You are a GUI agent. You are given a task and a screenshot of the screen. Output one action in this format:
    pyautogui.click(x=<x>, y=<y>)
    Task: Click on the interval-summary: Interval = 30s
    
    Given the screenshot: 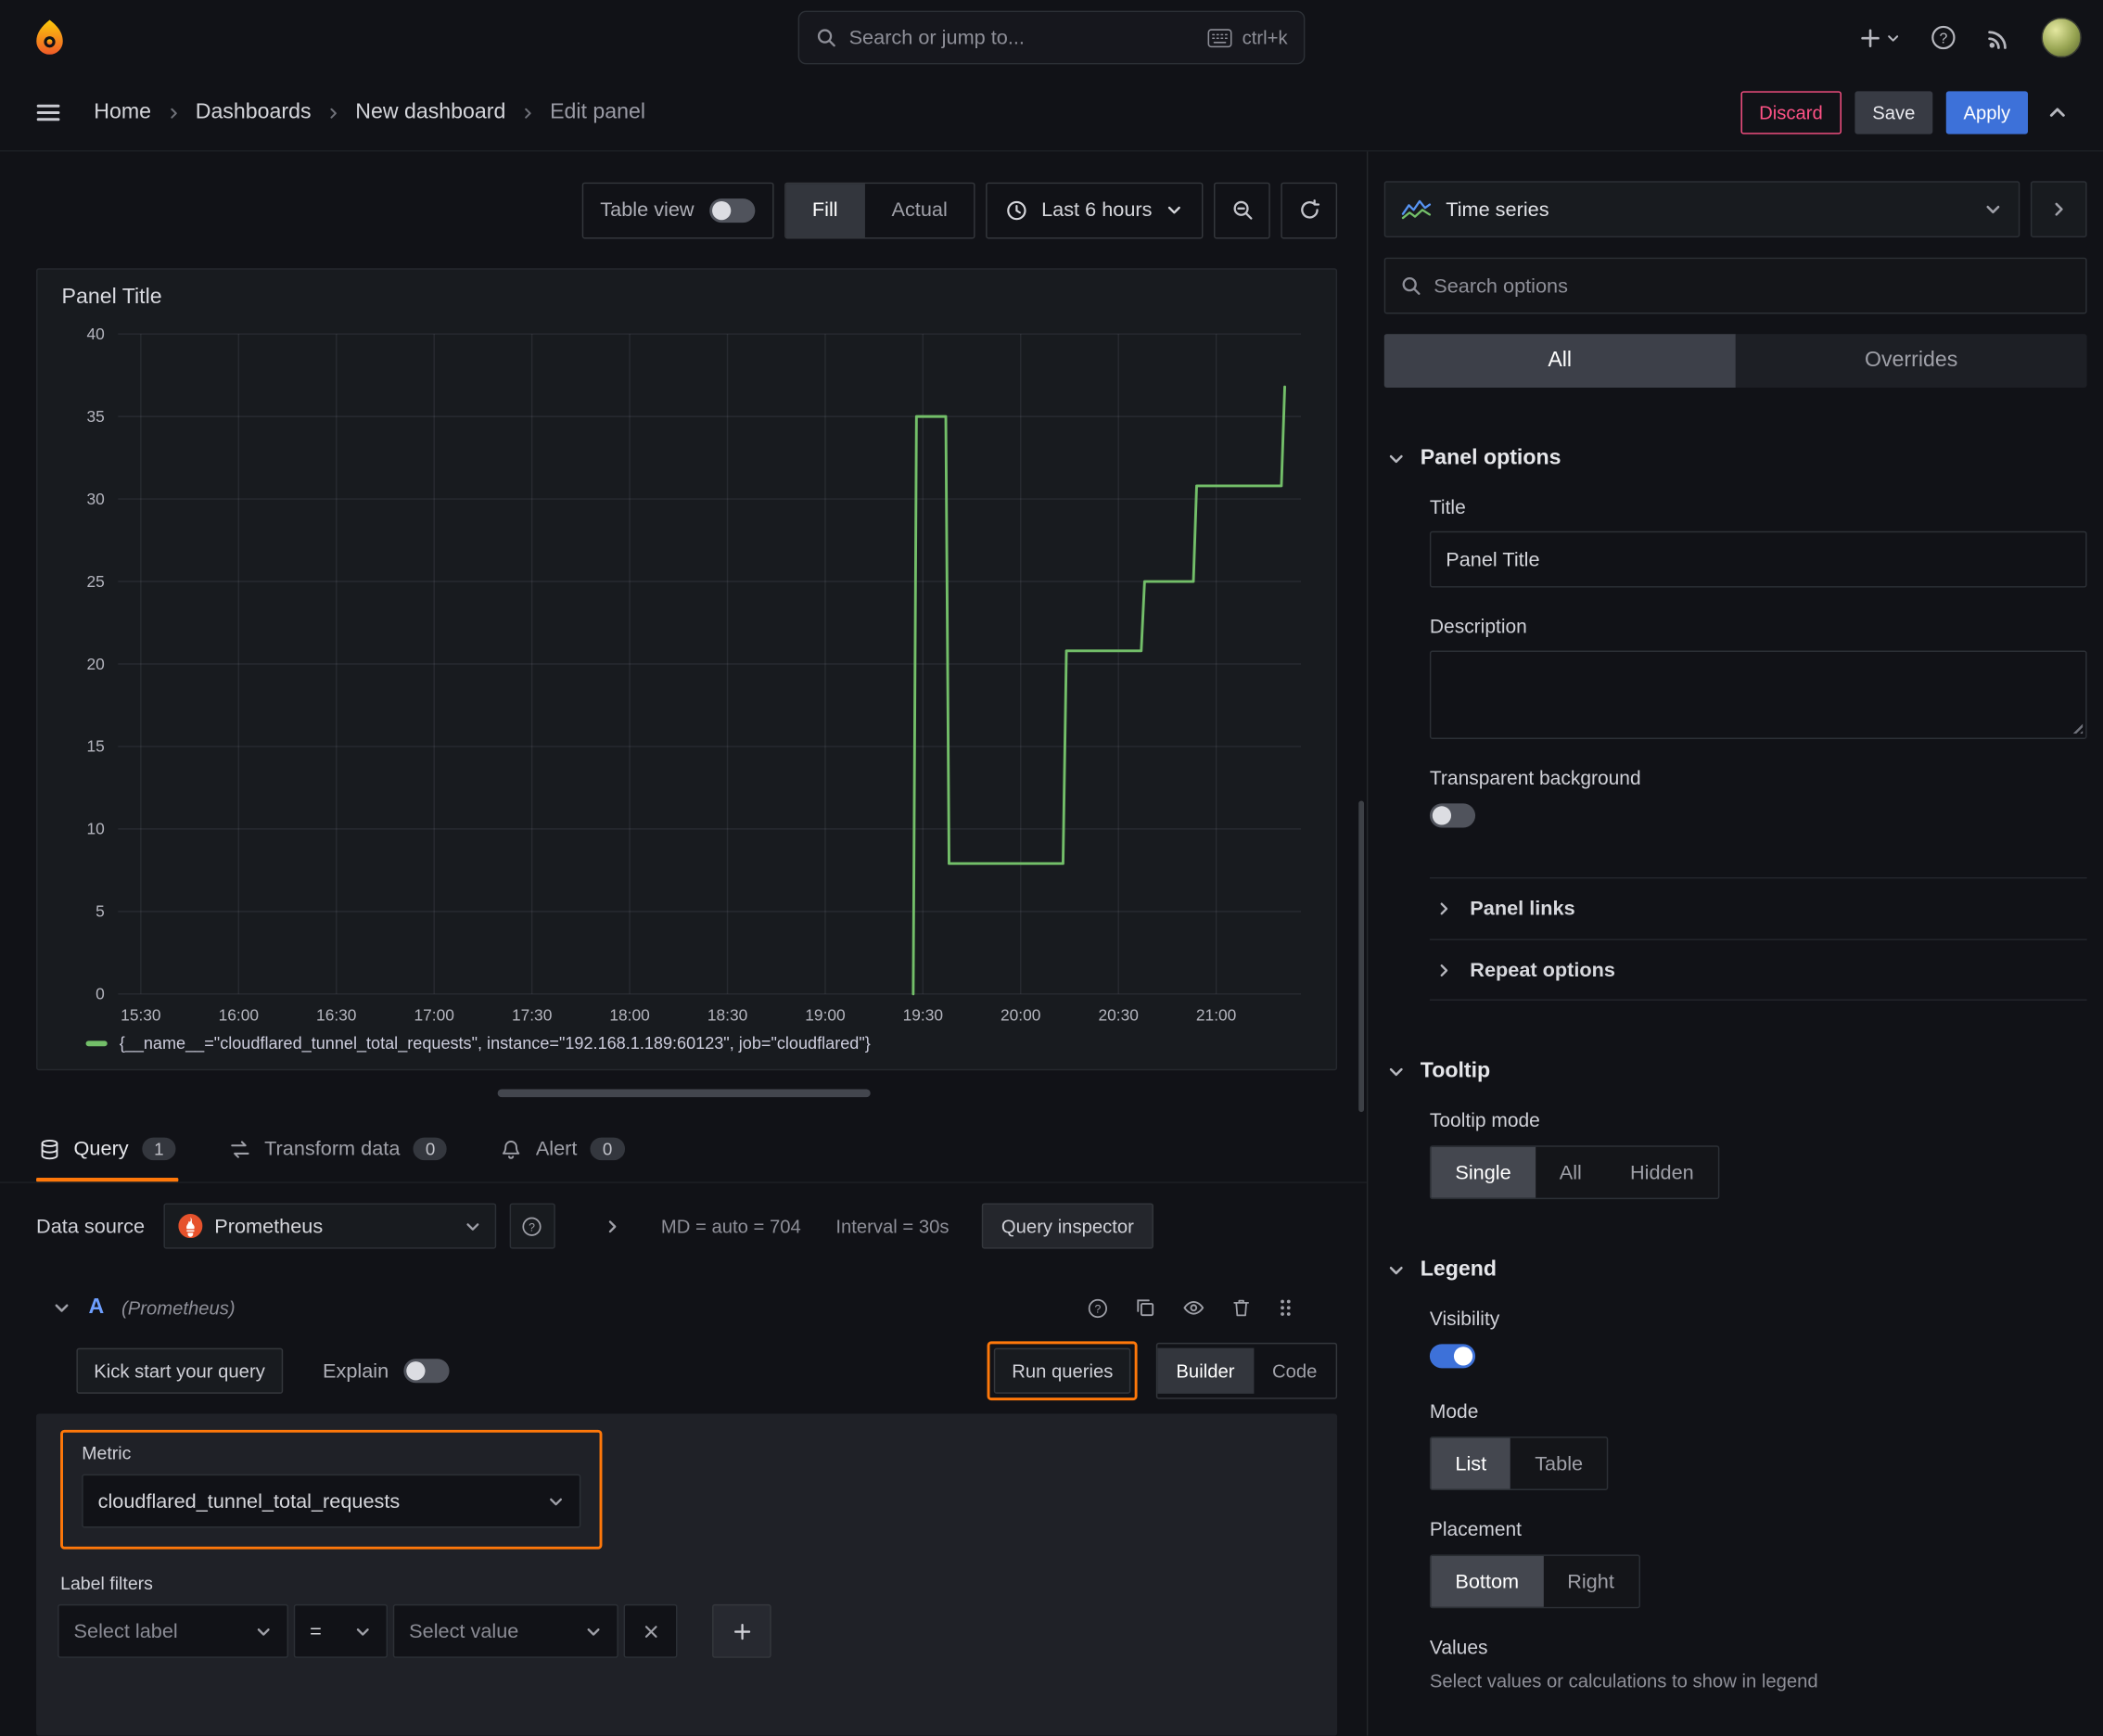 What is the action you would take?
    pyautogui.click(x=892, y=1225)
    